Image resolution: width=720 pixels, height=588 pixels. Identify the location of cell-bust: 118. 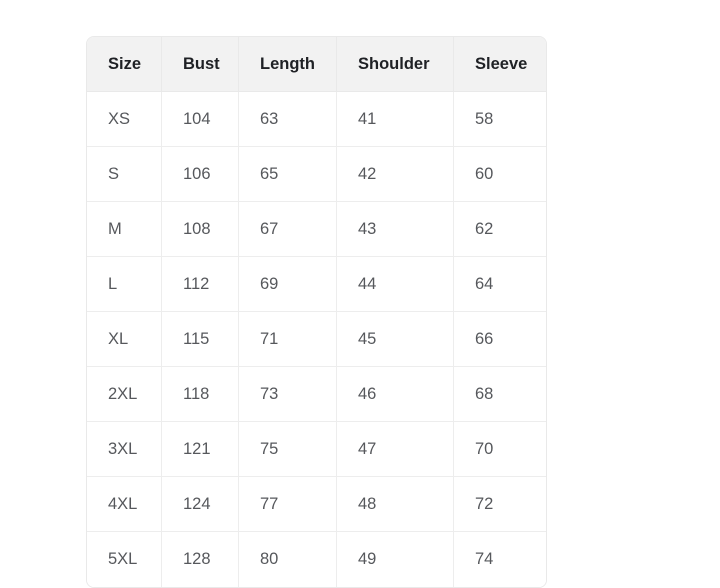
(200, 394).